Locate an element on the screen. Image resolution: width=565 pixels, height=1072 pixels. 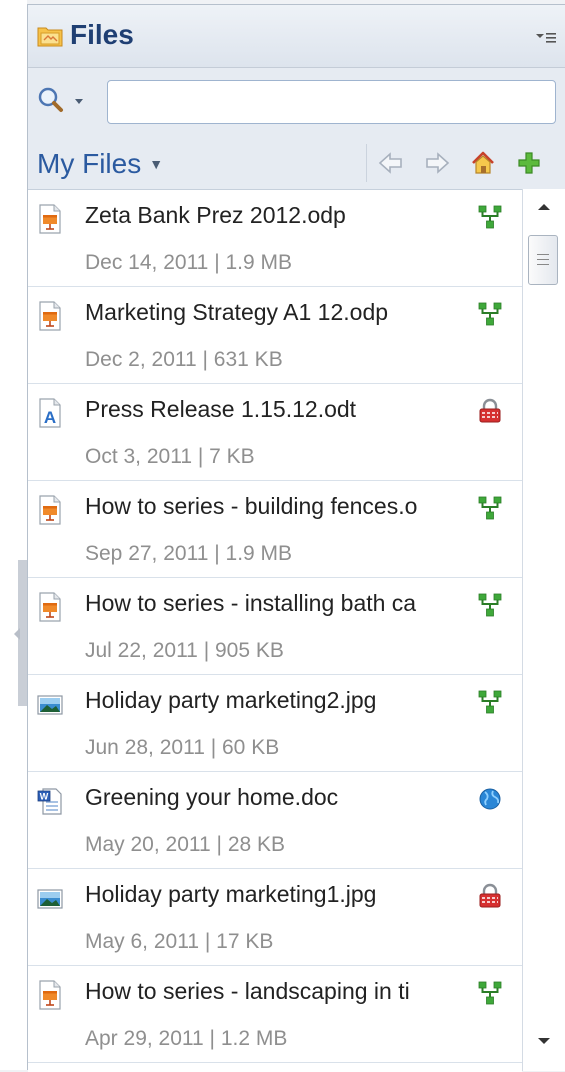
svg-text: W is located at coordinates (44, 797).